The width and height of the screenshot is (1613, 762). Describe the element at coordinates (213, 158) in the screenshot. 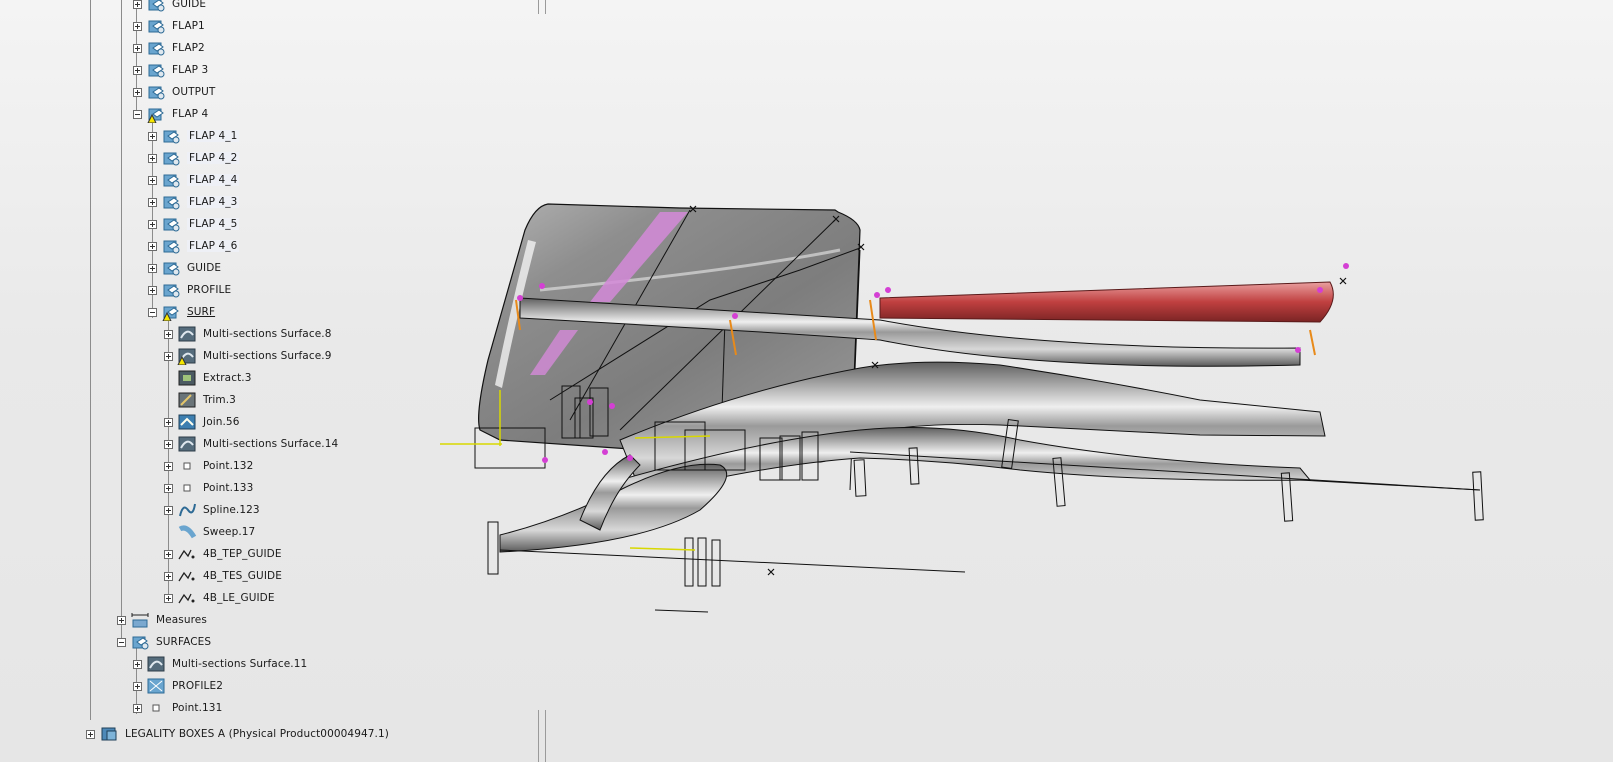

I see `tree-item-label: FLAP 4_2` at that location.